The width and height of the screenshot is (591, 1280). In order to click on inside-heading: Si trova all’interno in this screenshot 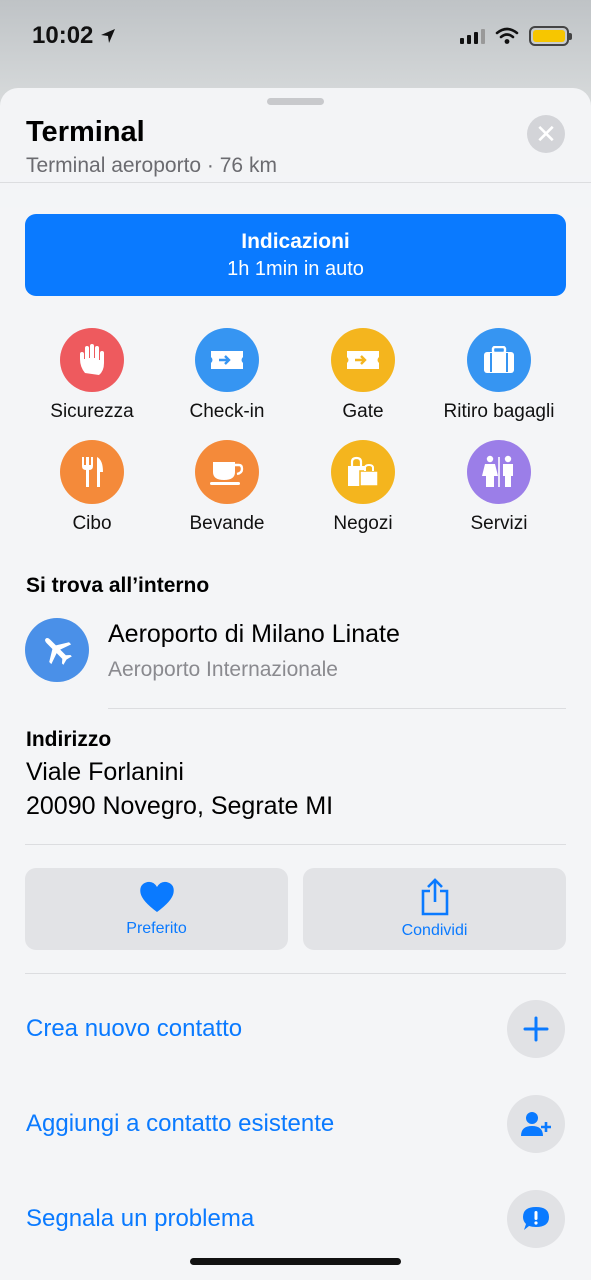, I will do `click(118, 585)`.